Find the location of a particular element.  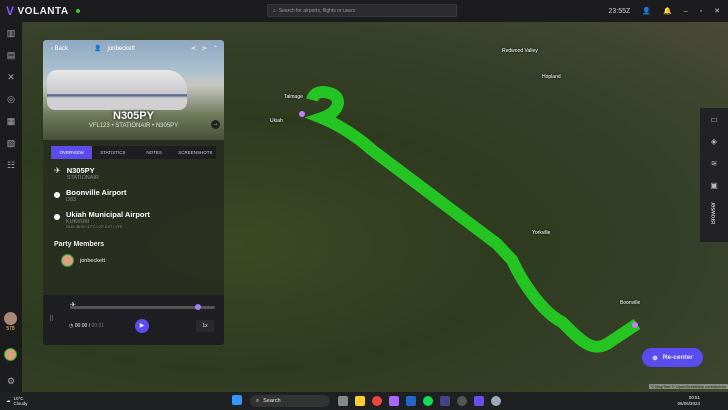

collapse-icon: ⌃ is located at coordinates (215, 48).